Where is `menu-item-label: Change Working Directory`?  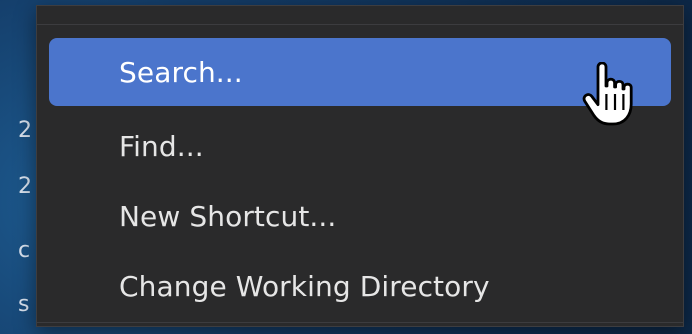
menu-item-label: Change Working Directory is located at coordinates (304, 286).